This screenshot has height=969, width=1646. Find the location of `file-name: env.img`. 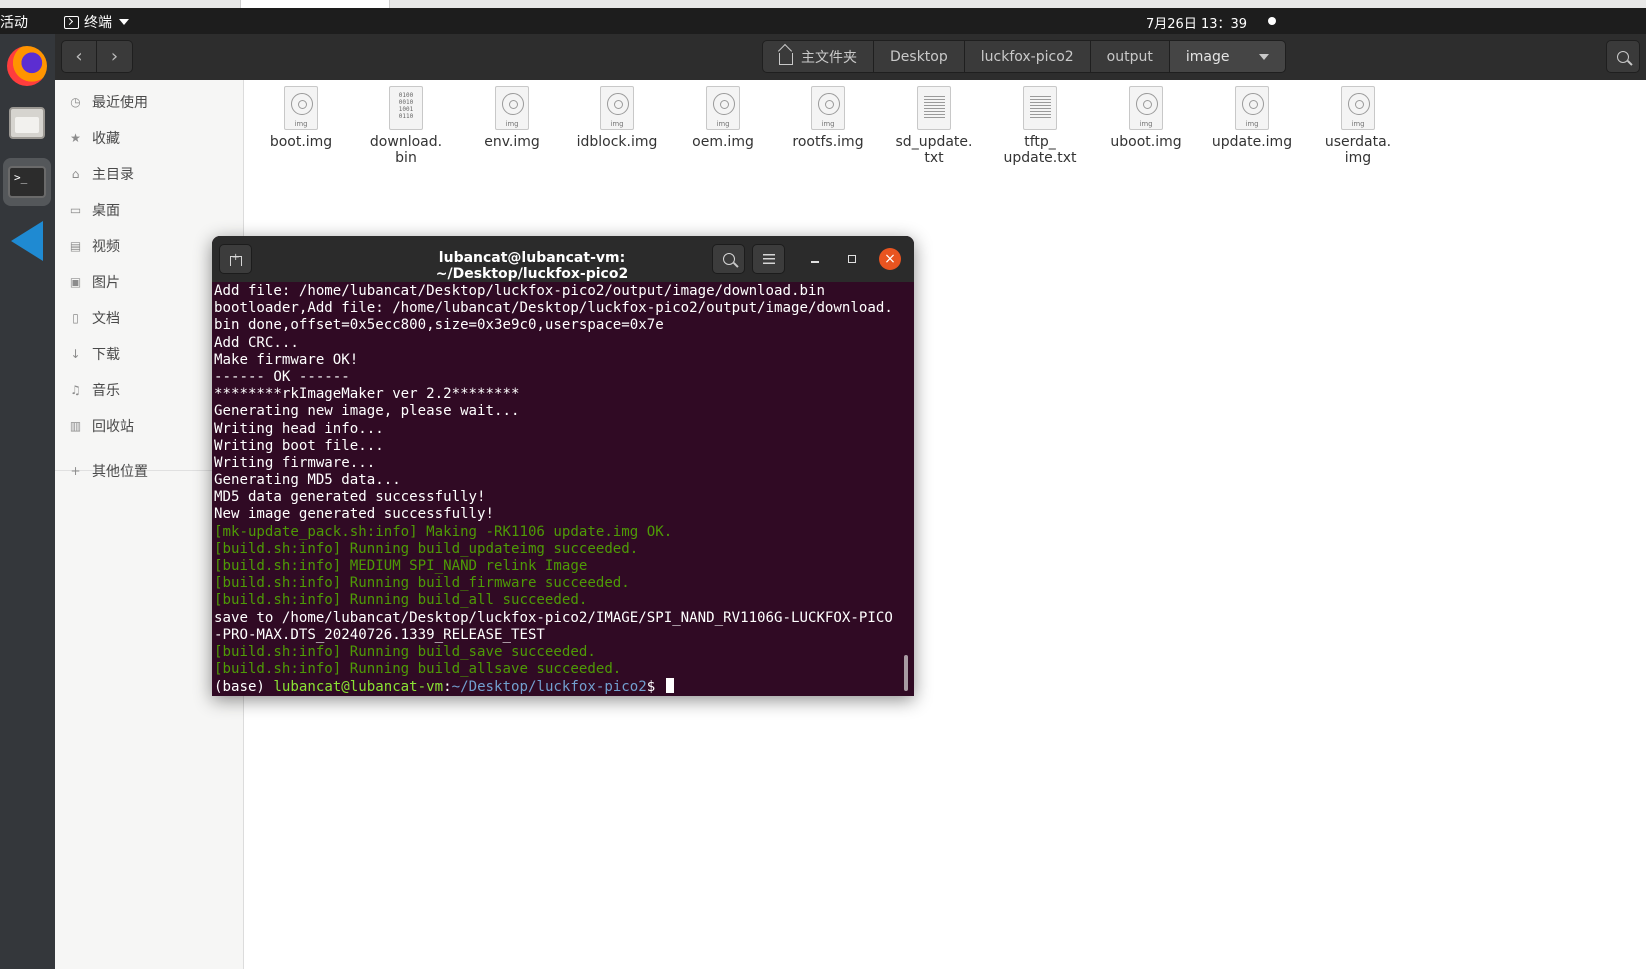

file-name: env.img is located at coordinates (512, 142).